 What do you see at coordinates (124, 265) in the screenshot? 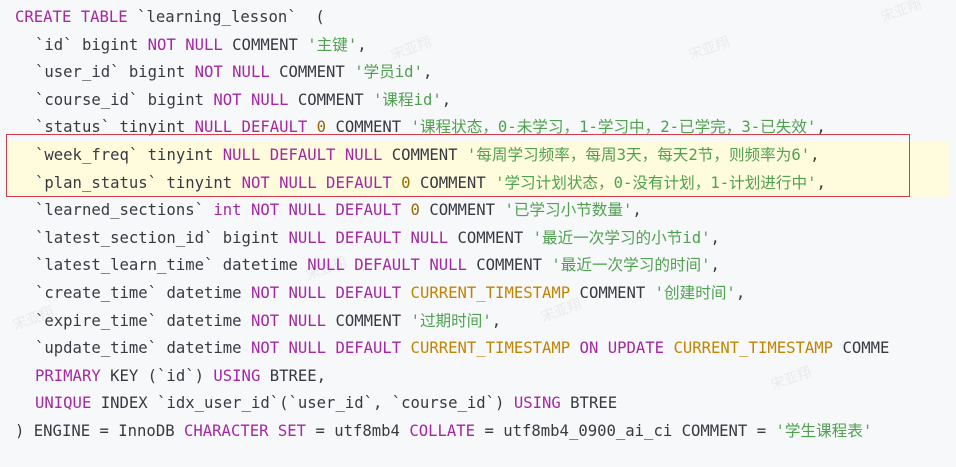
I see `column-name: `latest_learn_time`` at bounding box center [124, 265].